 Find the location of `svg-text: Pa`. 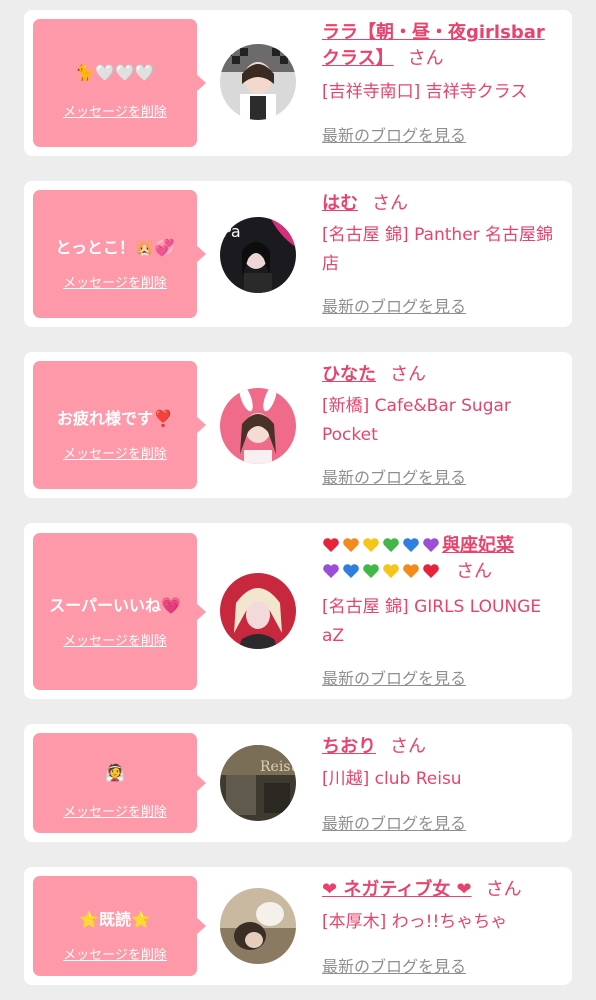

svg-text: Pa is located at coordinates (231, 231).